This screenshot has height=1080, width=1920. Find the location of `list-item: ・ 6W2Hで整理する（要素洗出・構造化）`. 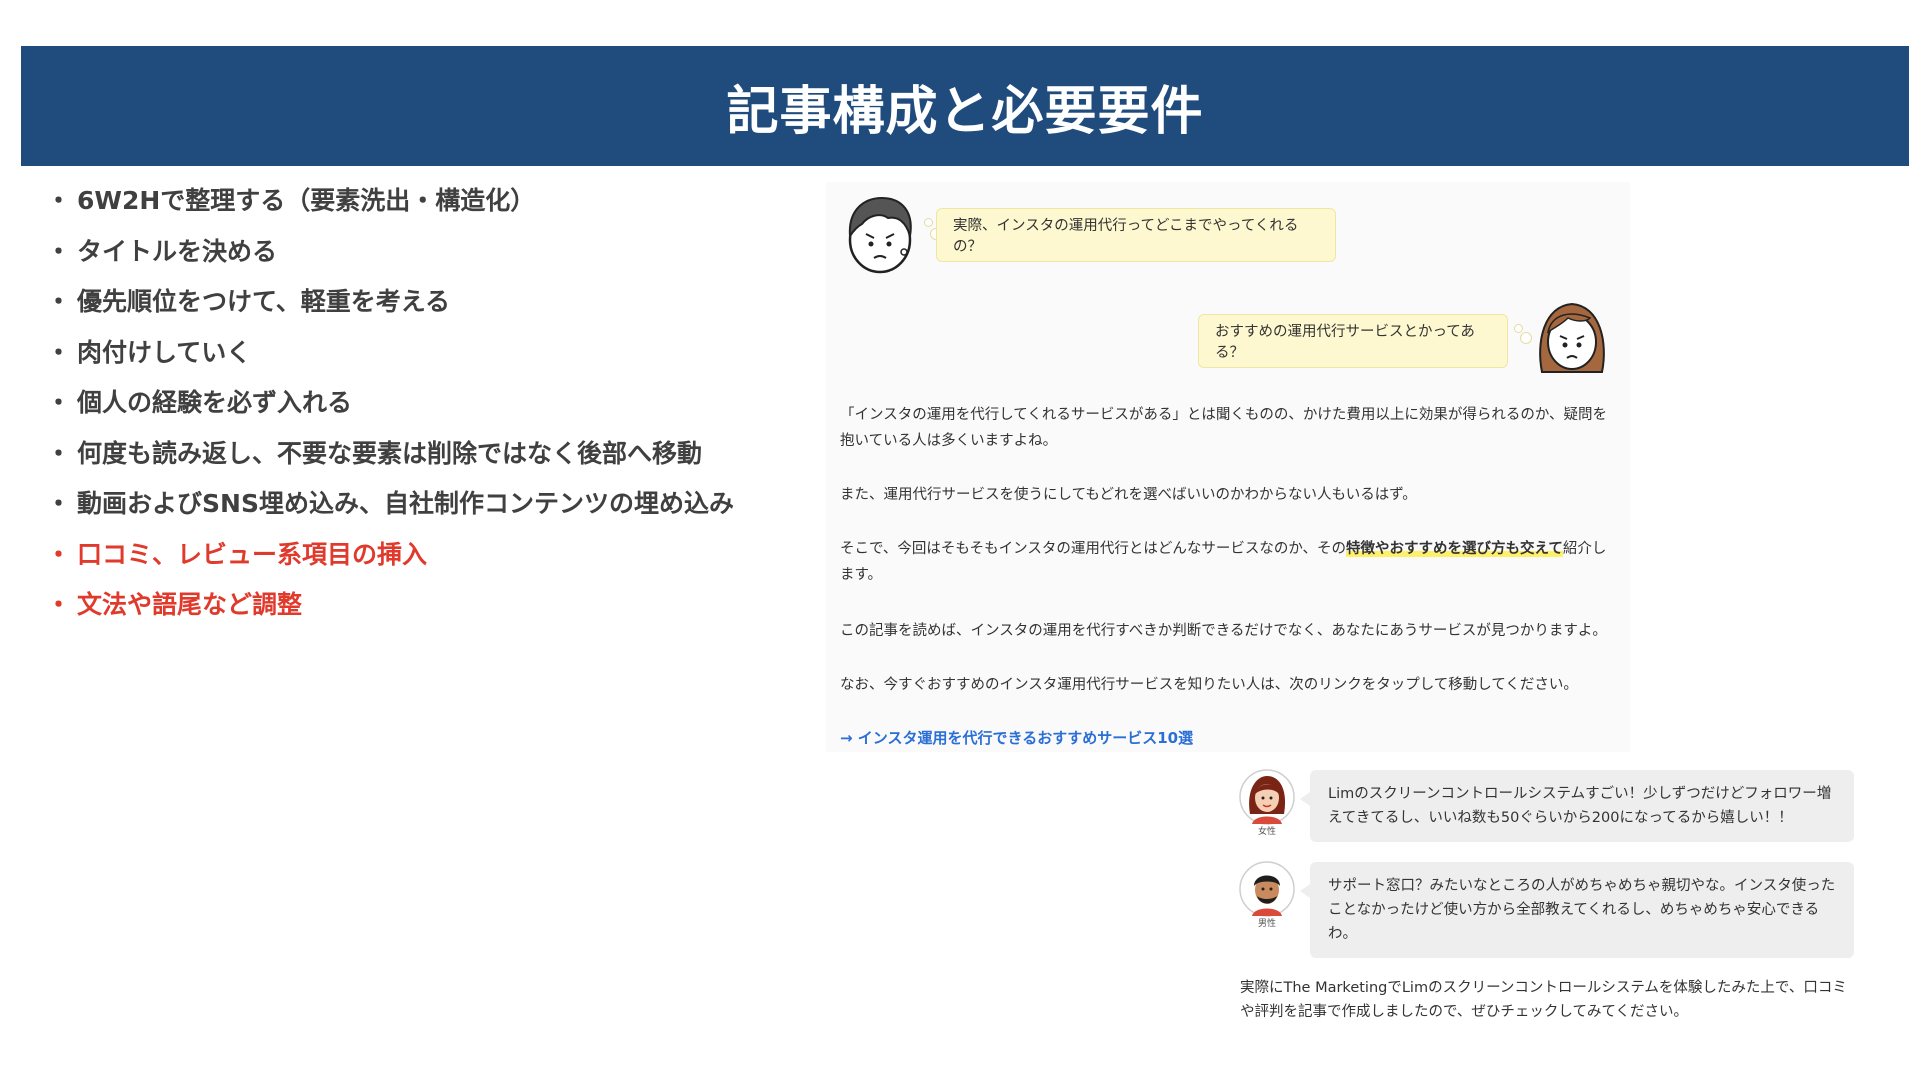

list-item: ・ 6W2Hで整理する（要素洗出・構造化） is located at coordinates (291, 200).